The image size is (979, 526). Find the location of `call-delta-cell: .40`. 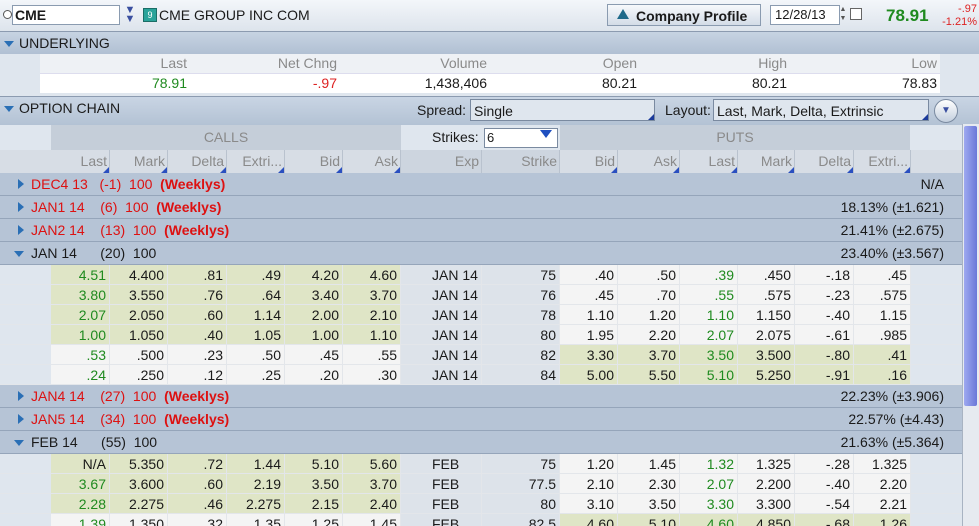

call-delta-cell: .40 is located at coordinates (197, 335).